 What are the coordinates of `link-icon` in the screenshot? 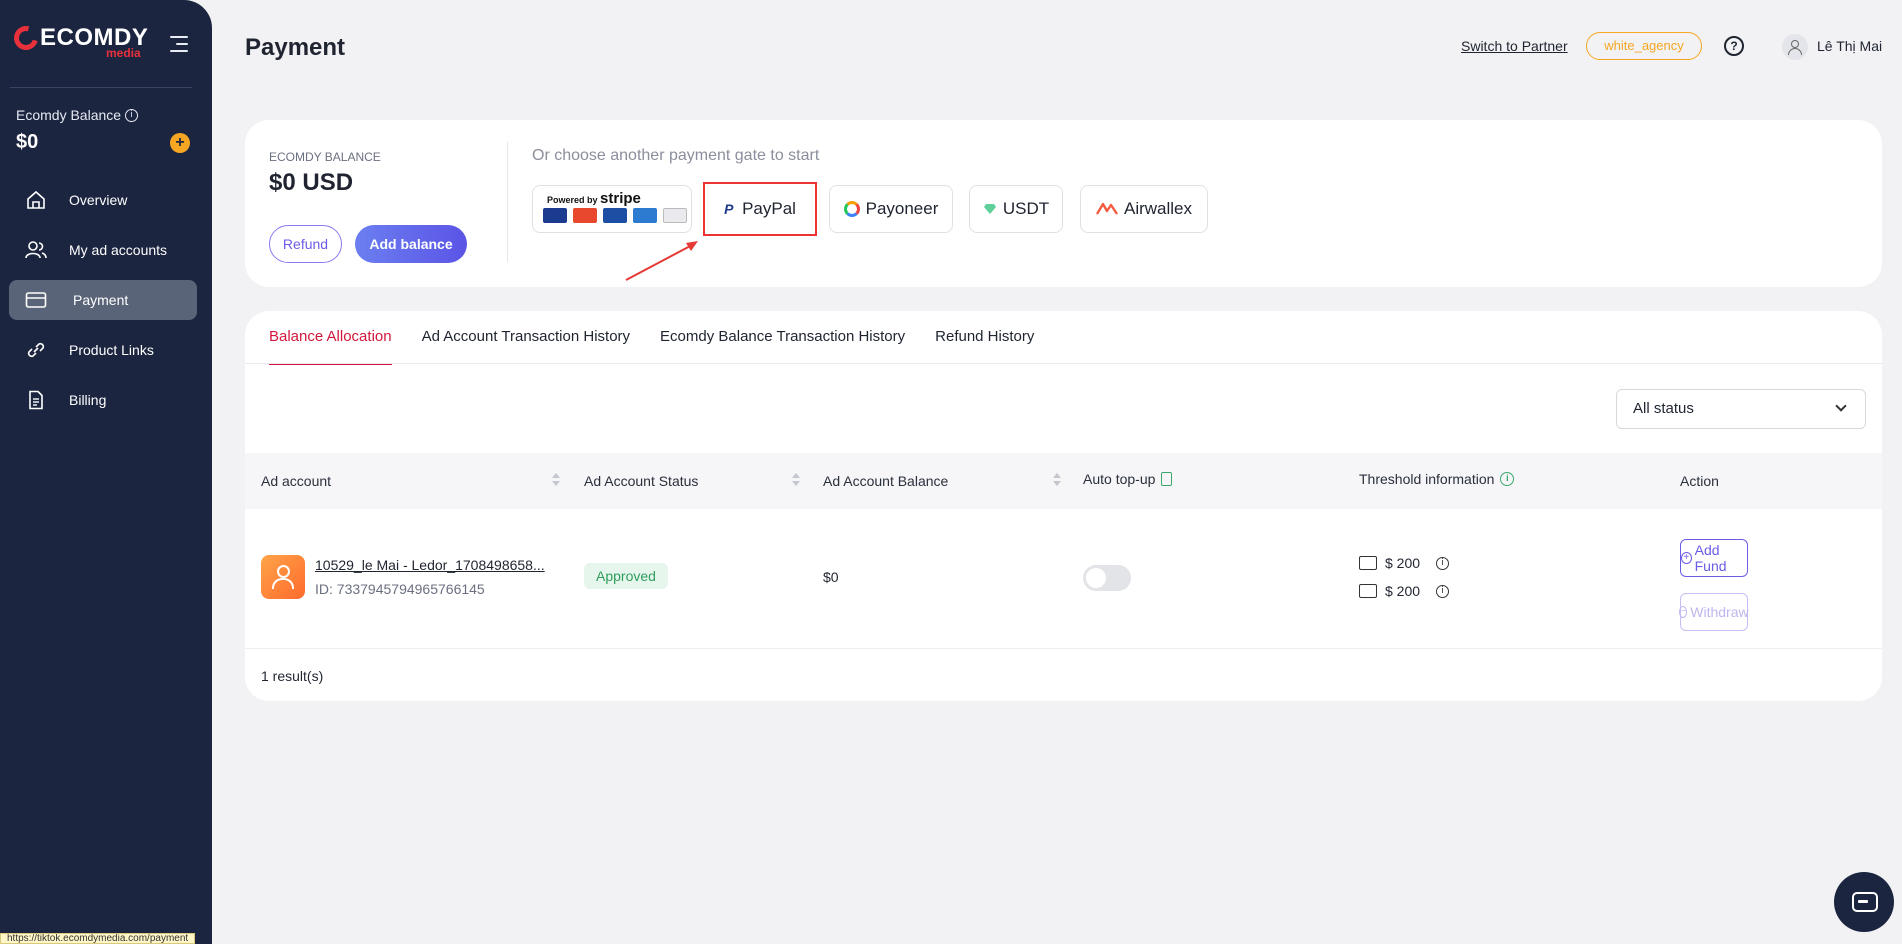 It's located at (36, 350).